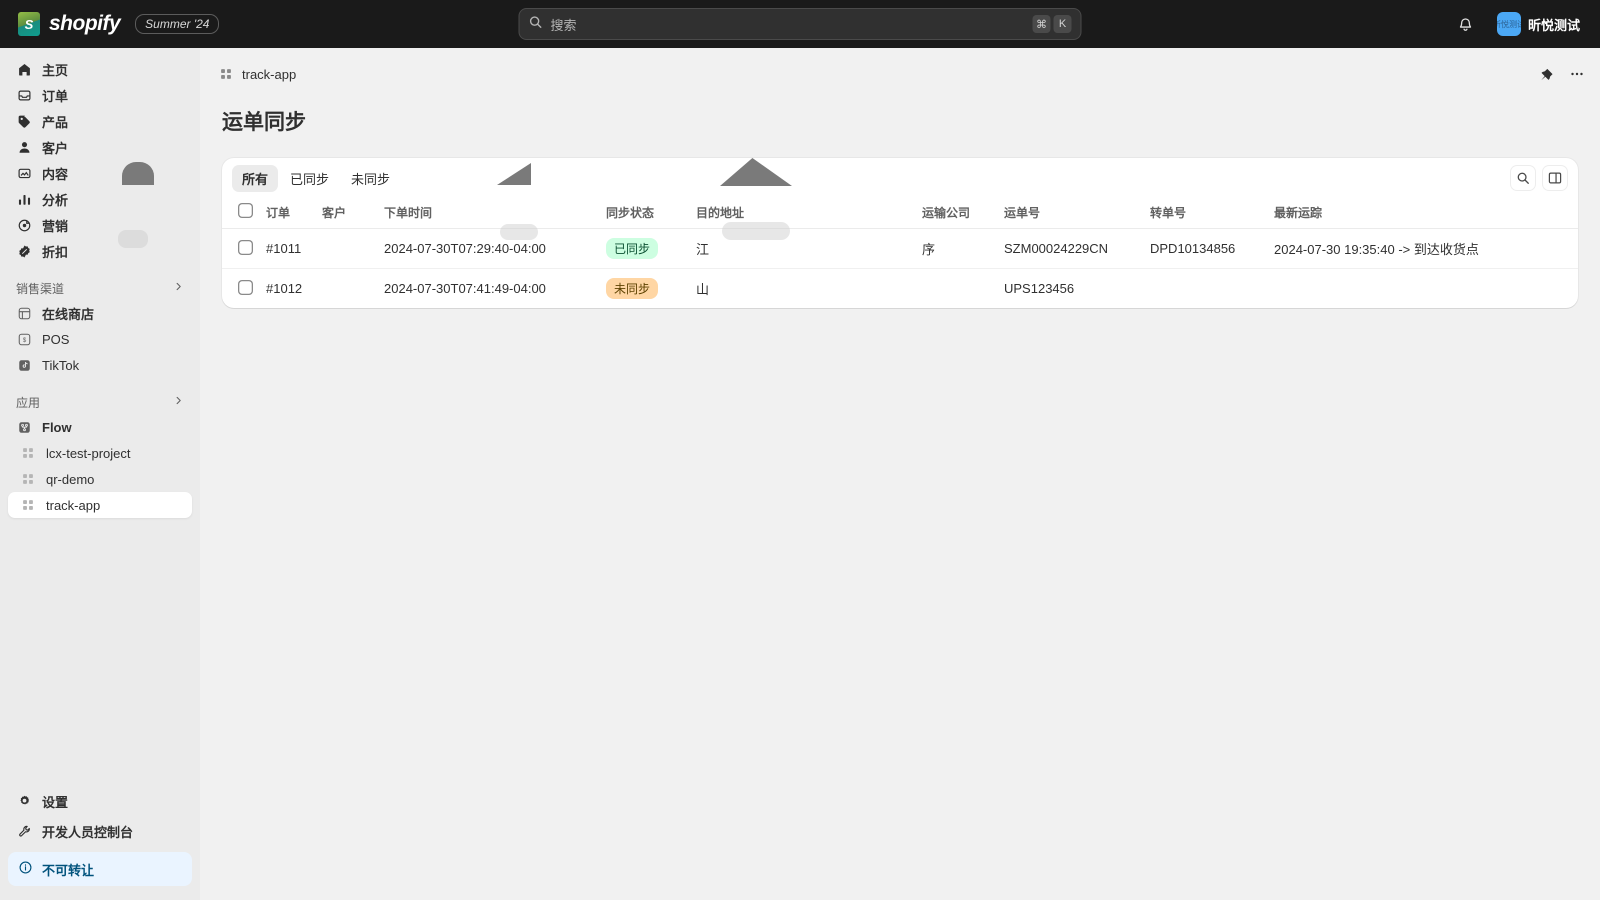  Describe the element at coordinates (1555, 178) in the screenshot. I see `columns-icon` at that location.